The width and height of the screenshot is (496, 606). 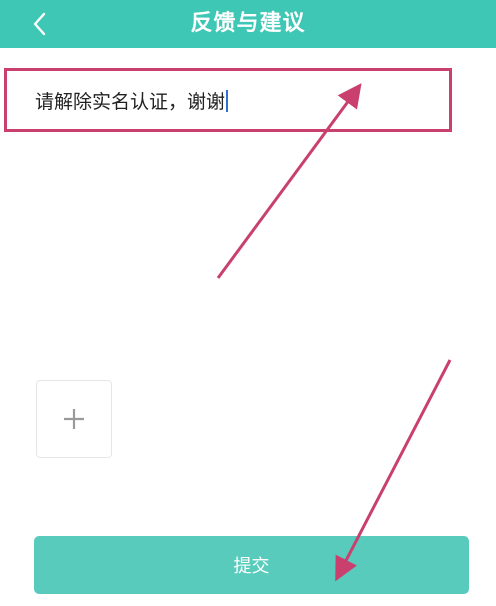 I want to click on feedback-value: 请解除实名认证，谢谢, so click(x=130, y=102).